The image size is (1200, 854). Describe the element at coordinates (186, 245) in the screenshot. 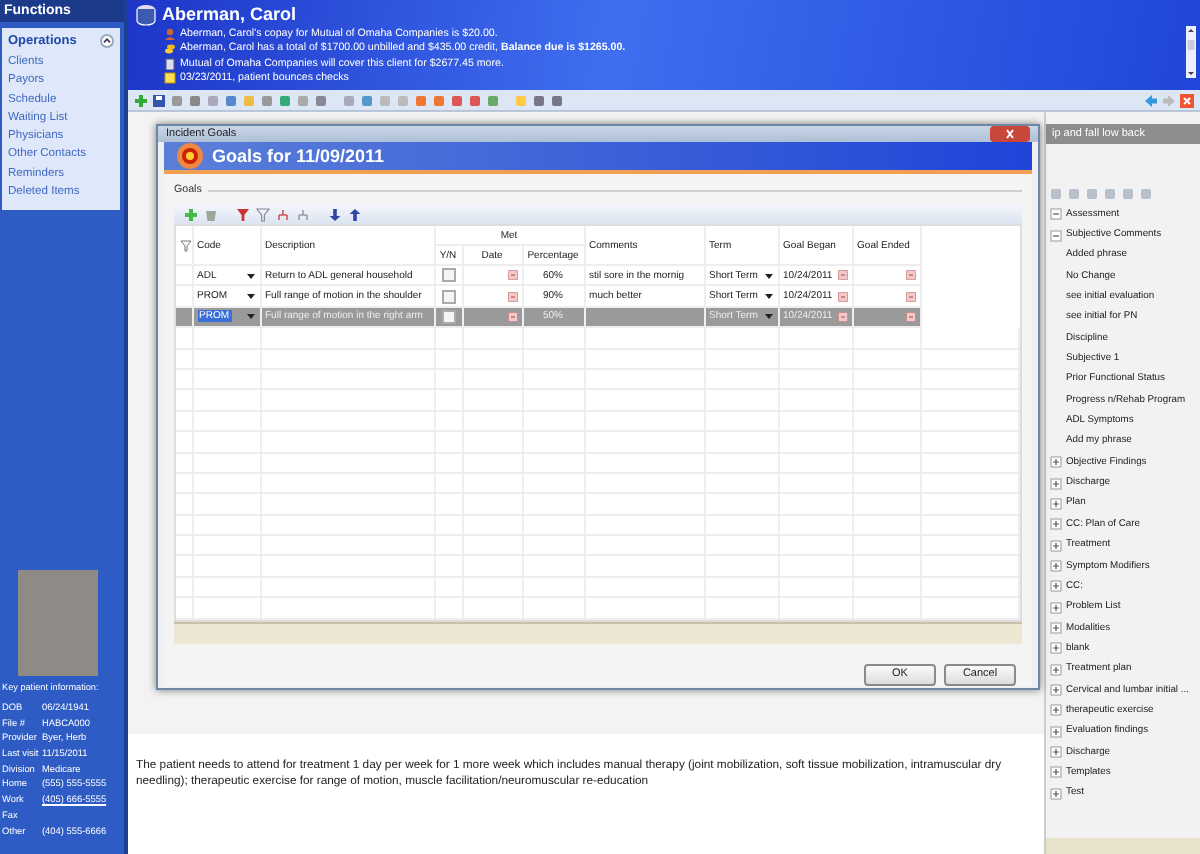

I see `filter-icon` at that location.